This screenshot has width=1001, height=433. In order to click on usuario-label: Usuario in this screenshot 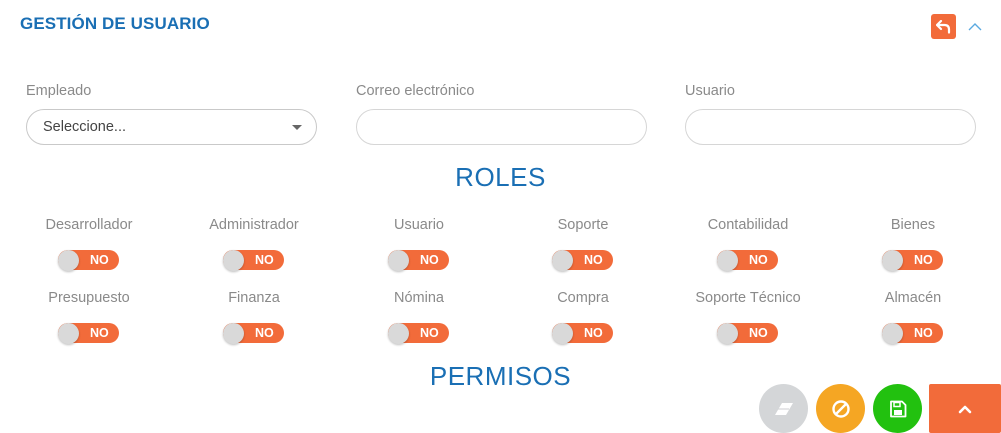, I will do `click(710, 91)`.